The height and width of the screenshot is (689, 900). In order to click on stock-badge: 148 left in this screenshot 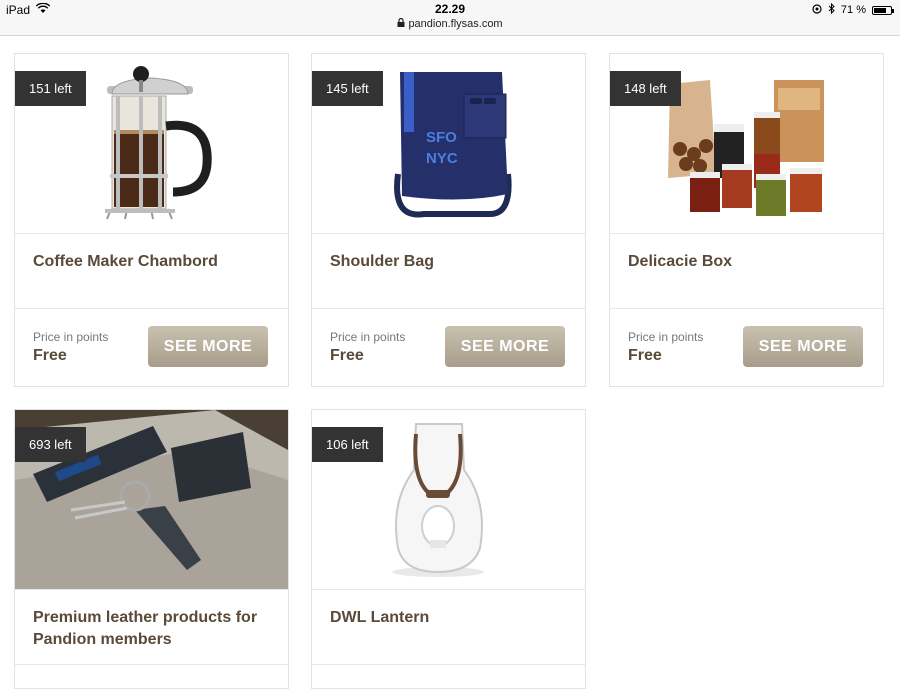, I will do `click(645, 88)`.